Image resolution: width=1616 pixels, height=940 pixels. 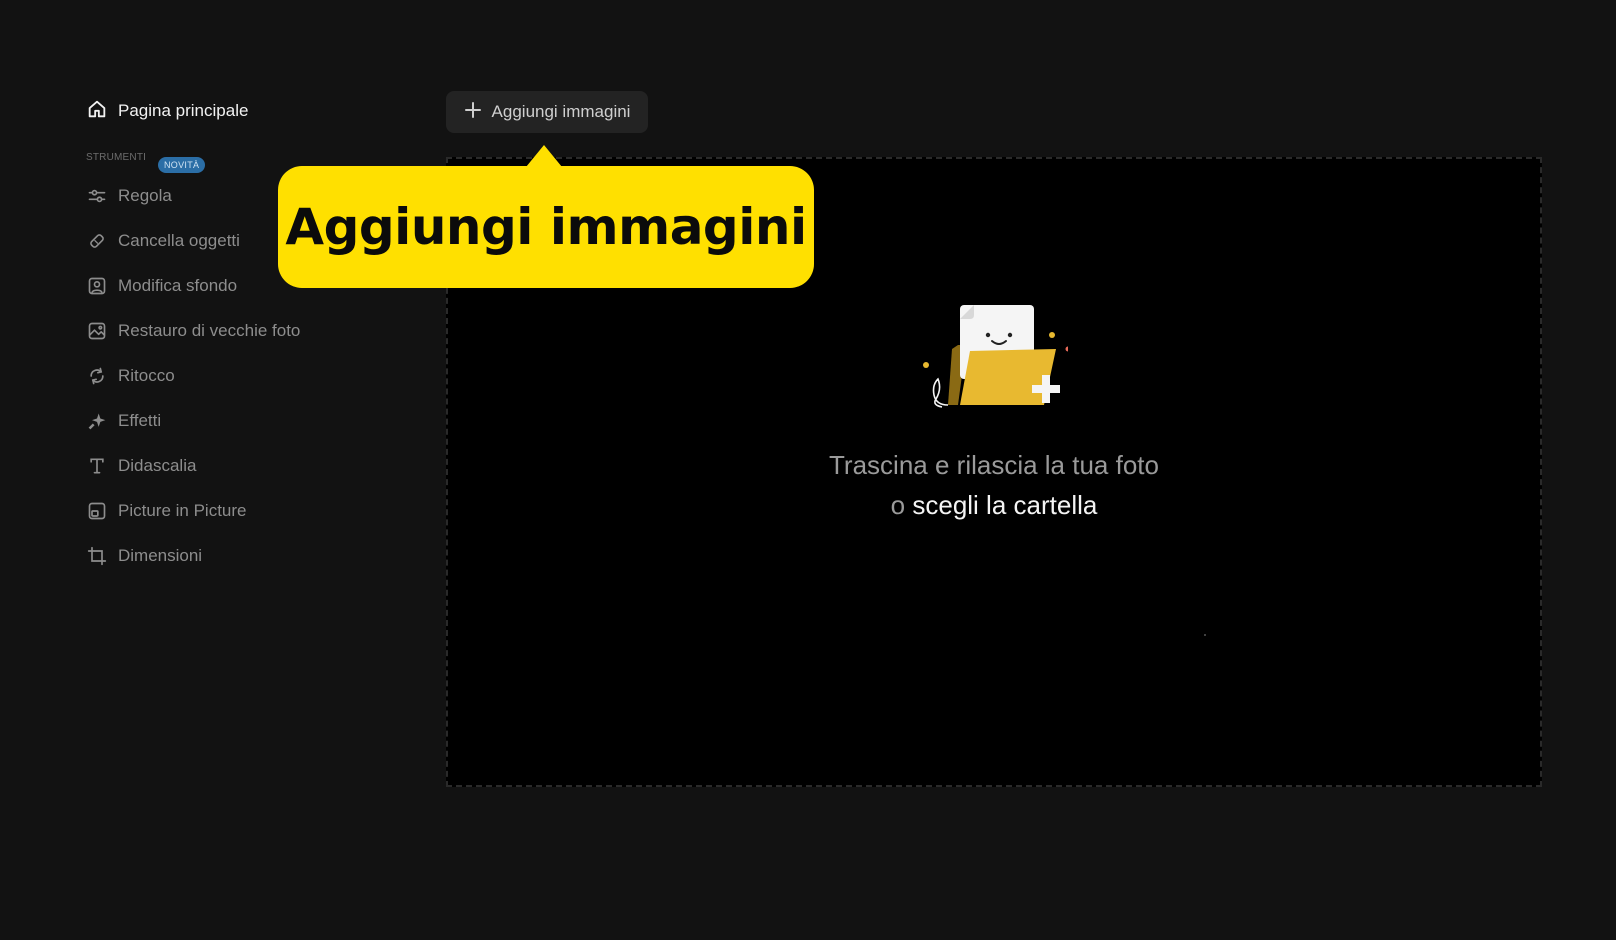 I want to click on sidebar-item-label: Didascalia, so click(x=157, y=465).